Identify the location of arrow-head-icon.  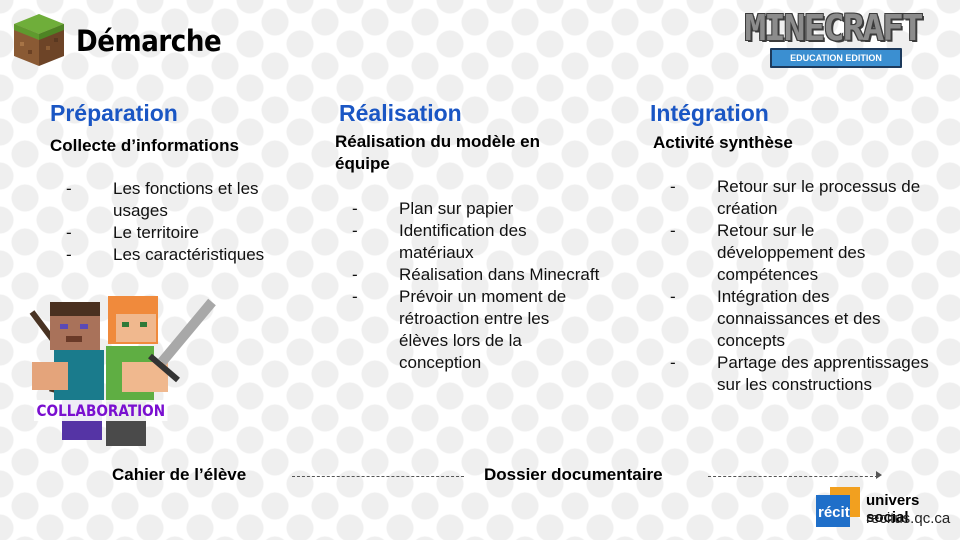
(879, 475).